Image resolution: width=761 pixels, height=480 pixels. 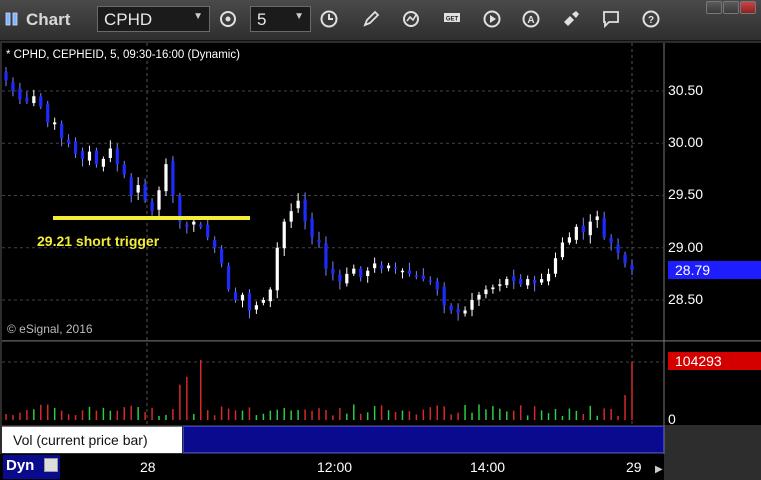 What do you see at coordinates (748, 7) in the screenshot?
I see `close-button` at bounding box center [748, 7].